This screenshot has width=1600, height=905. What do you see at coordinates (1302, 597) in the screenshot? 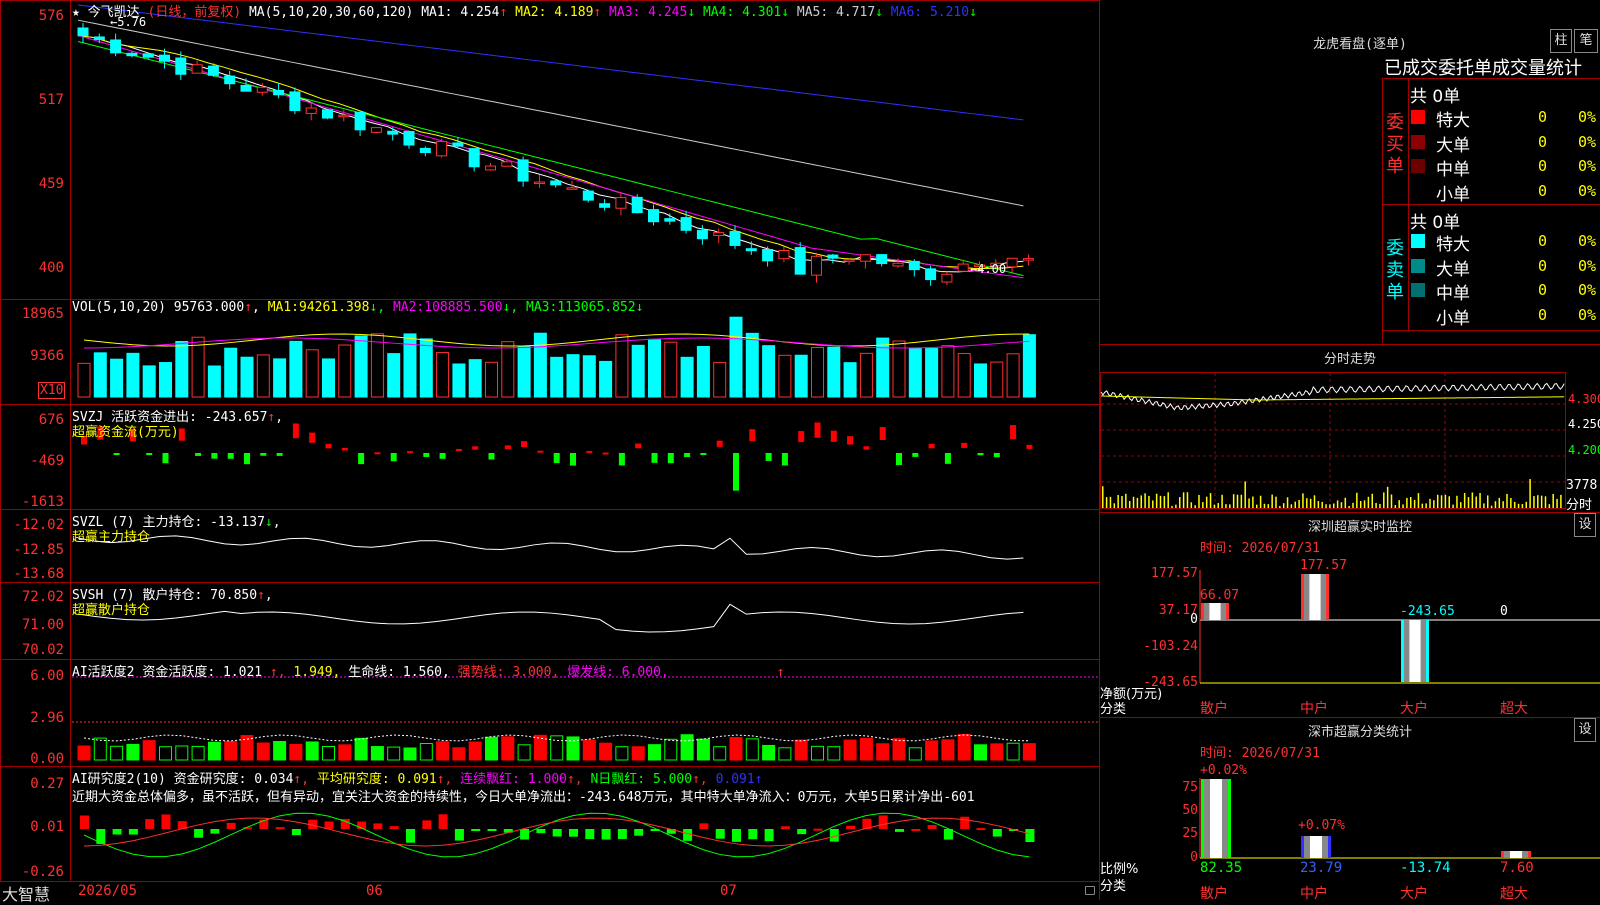
I see `monitor-bar-1-edge-l` at bounding box center [1302, 597].